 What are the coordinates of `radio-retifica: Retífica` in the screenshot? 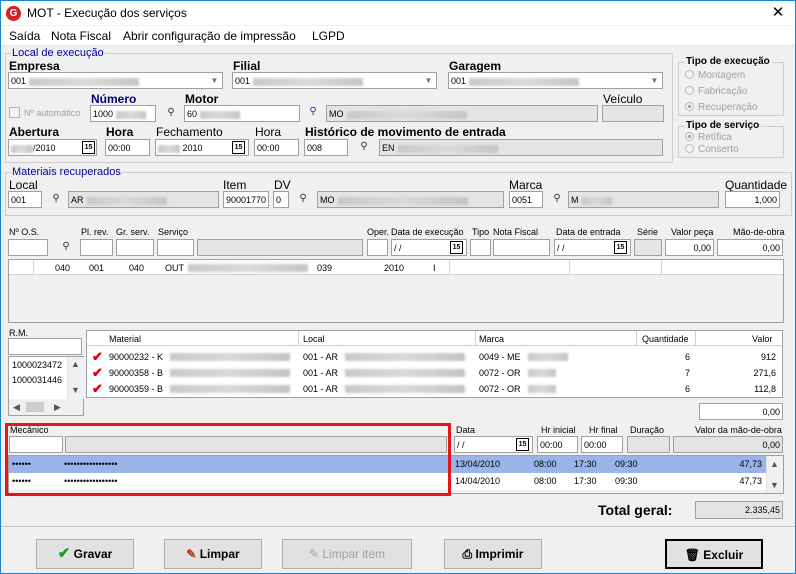 It's located at (708, 137).